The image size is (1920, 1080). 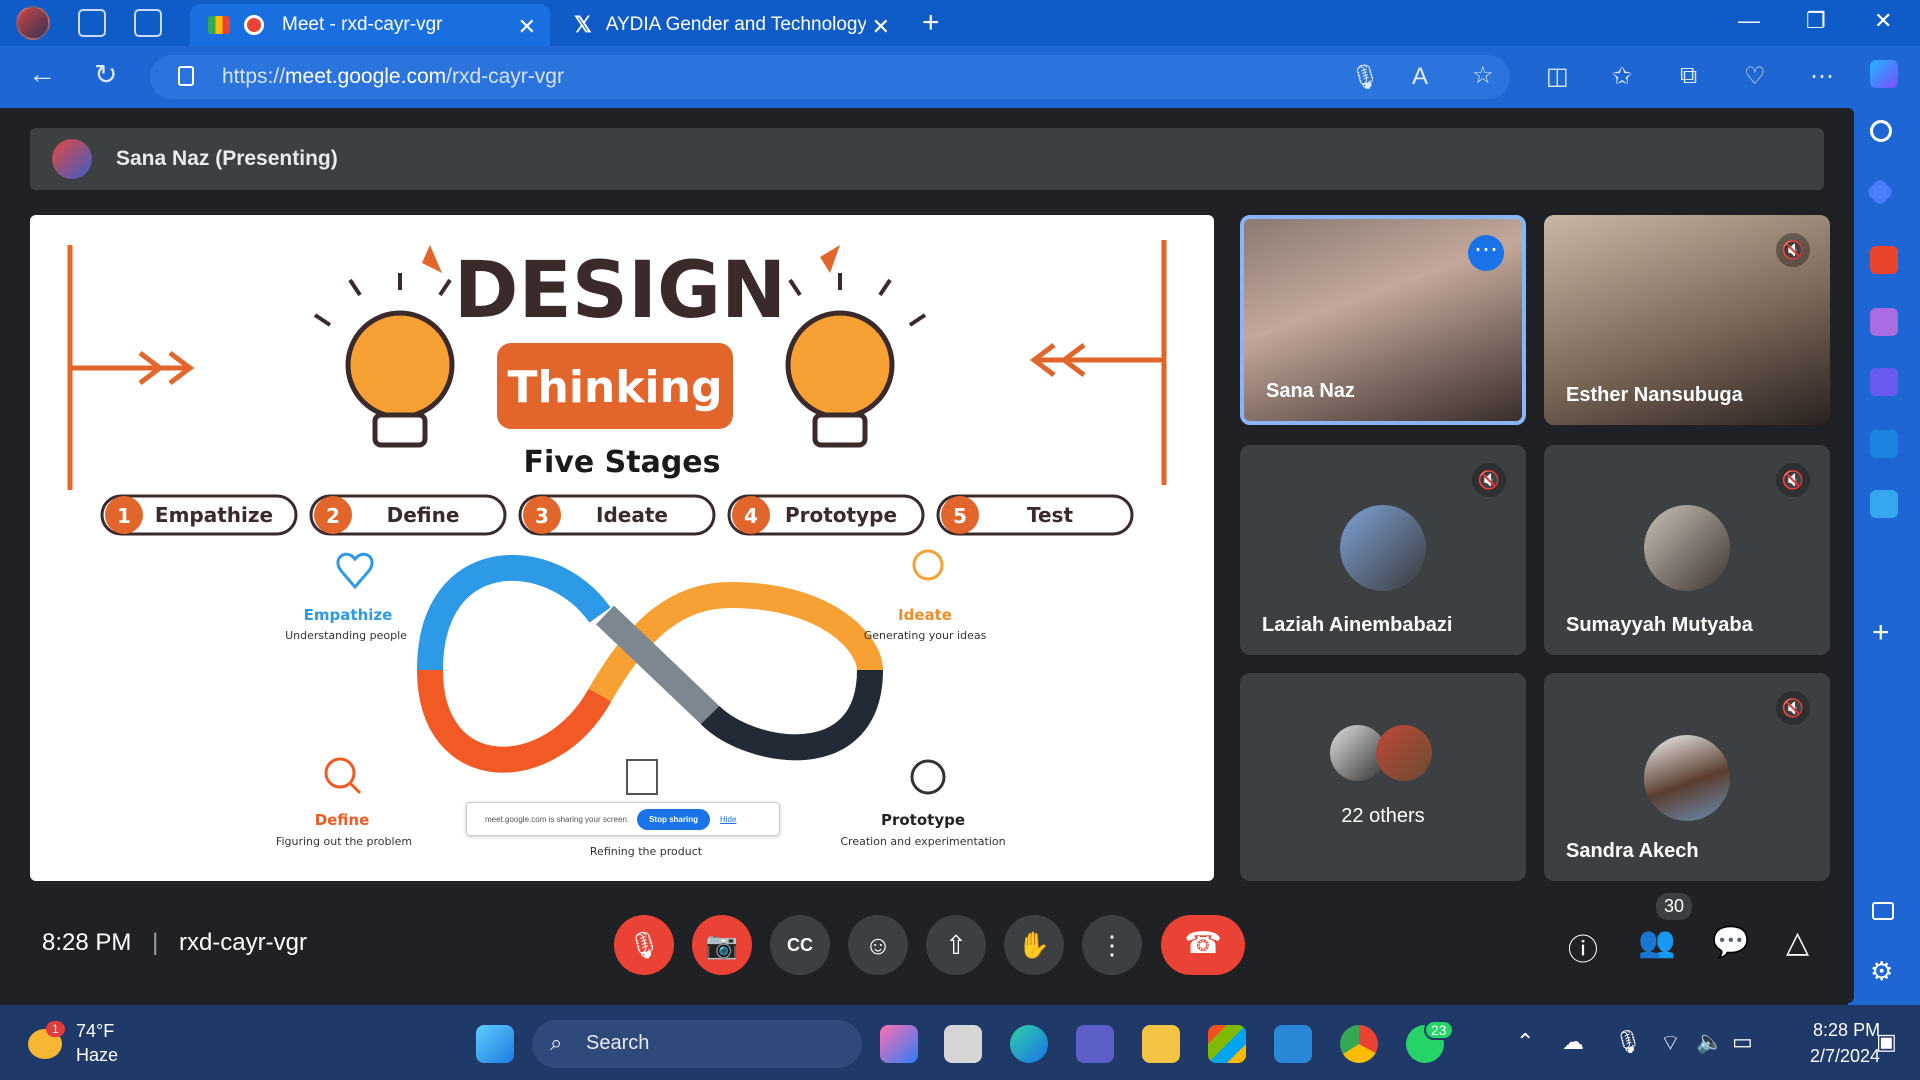 I want to click on tray-chevron-icon: ⌃, so click(x=1525, y=1042).